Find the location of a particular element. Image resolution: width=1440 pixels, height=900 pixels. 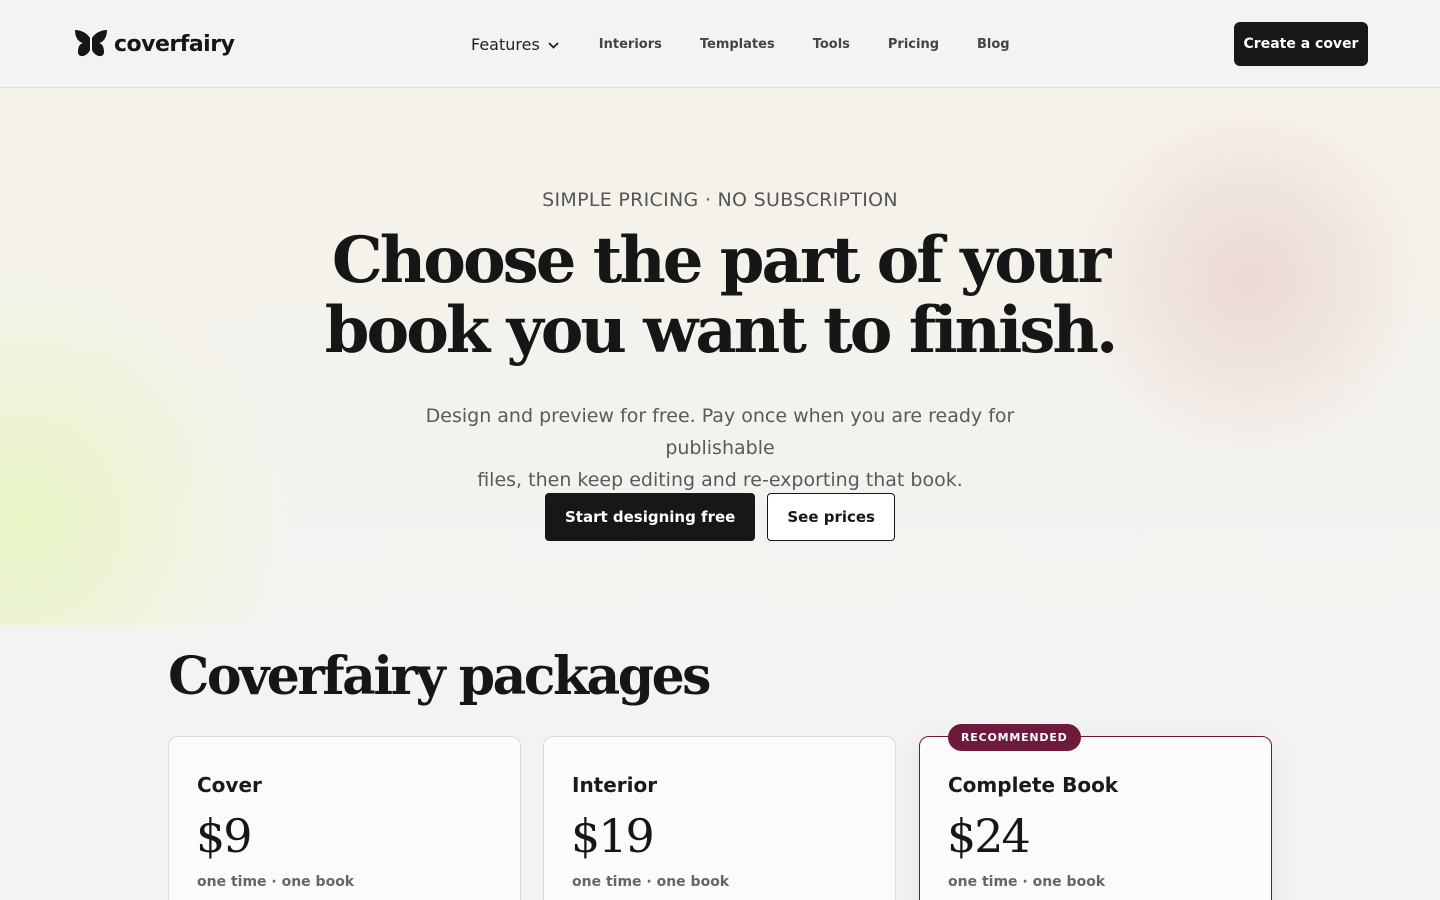

see-prices-button: See prices is located at coordinates (831, 517).